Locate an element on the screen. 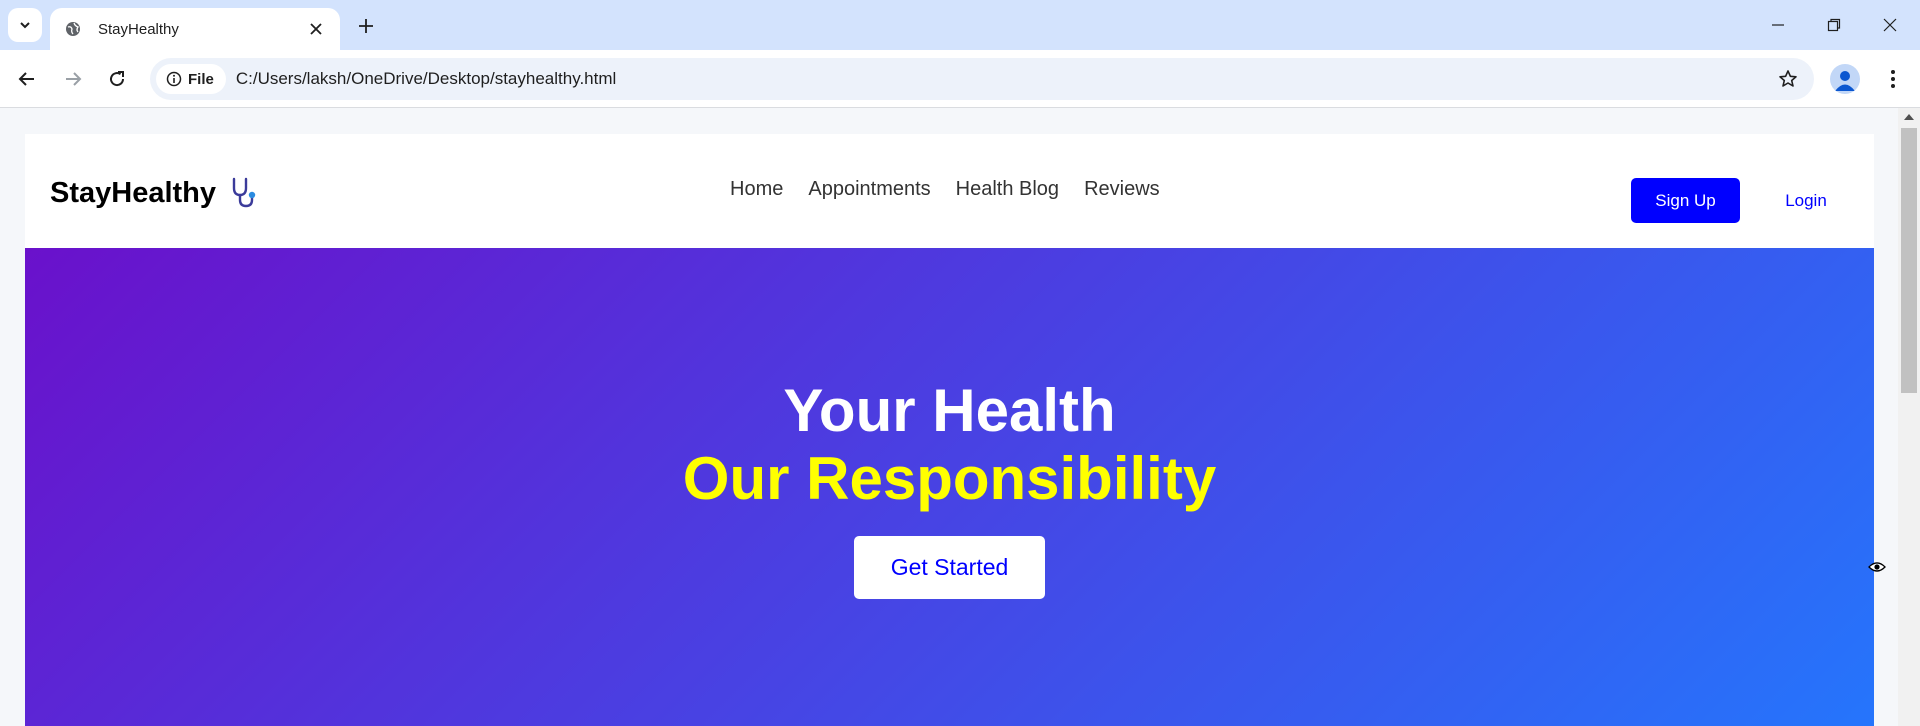  restore-window-icon is located at coordinates (1834, 25).